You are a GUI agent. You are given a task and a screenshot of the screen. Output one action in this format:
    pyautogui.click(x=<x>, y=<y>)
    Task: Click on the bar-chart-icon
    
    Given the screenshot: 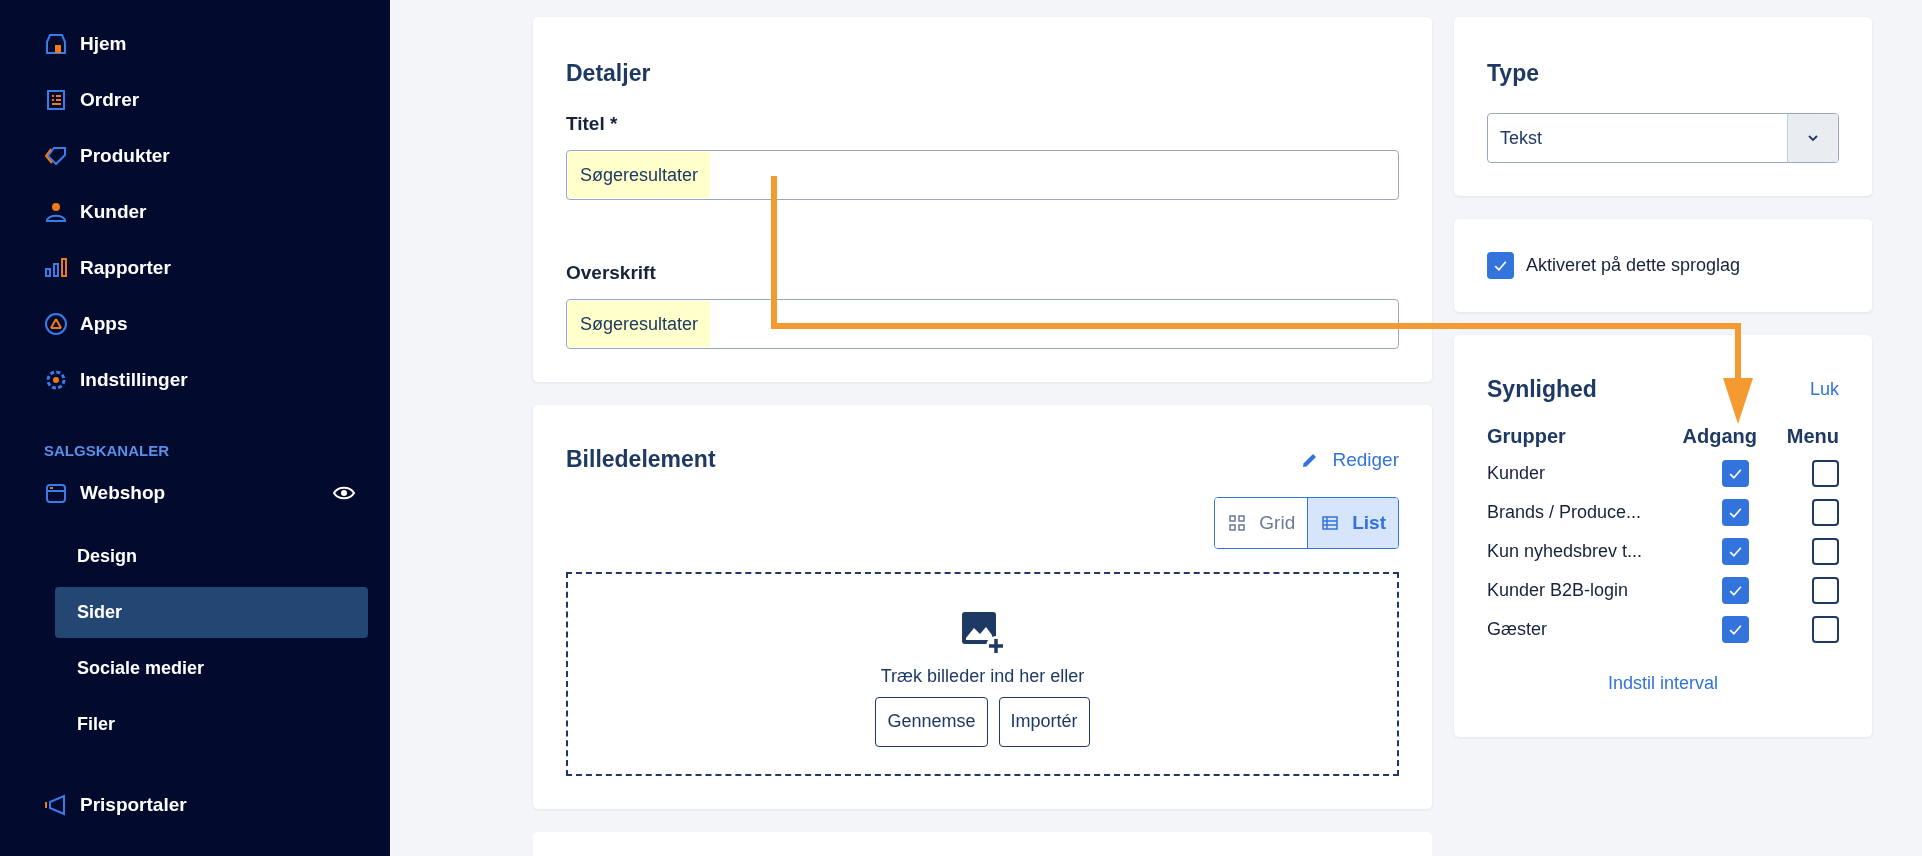 What is the action you would take?
    pyautogui.click(x=56, y=268)
    